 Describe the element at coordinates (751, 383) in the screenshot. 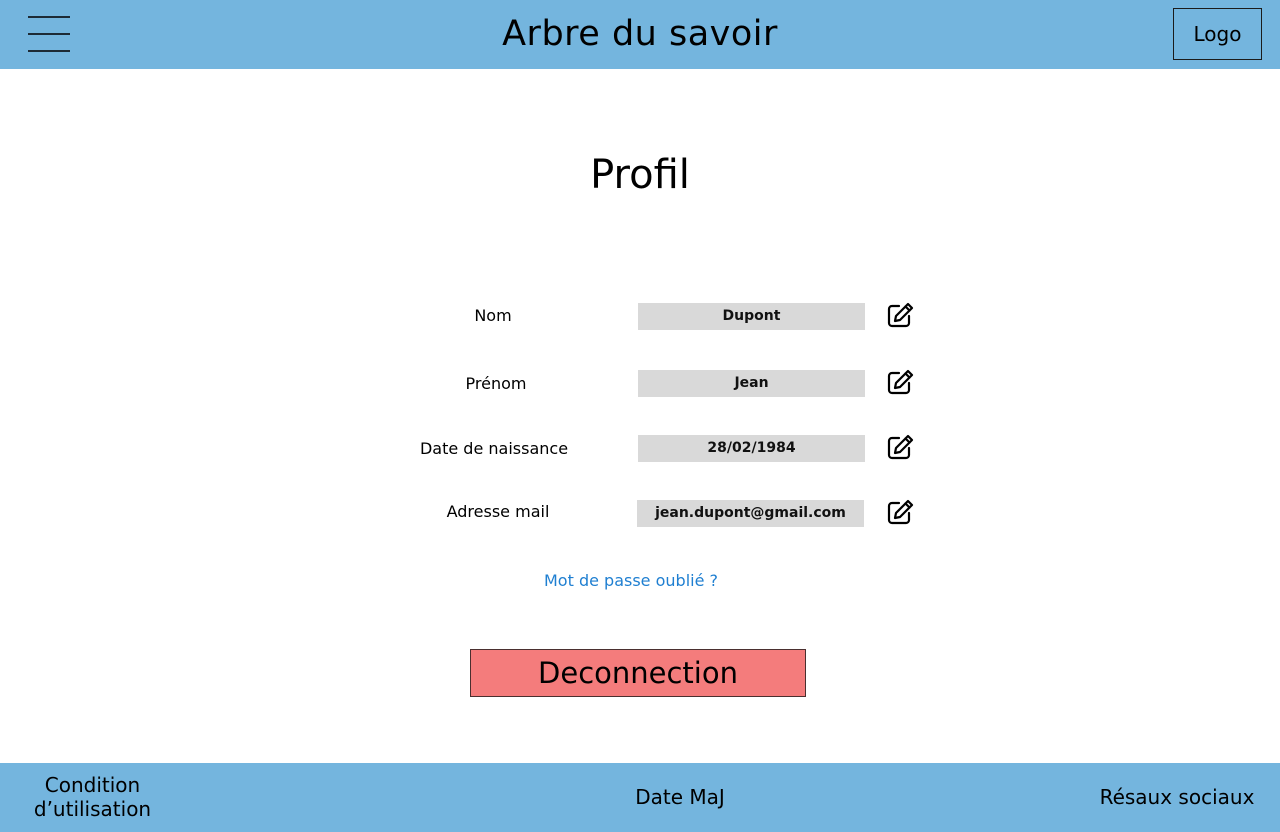

I see `field-prenom: Jean` at that location.